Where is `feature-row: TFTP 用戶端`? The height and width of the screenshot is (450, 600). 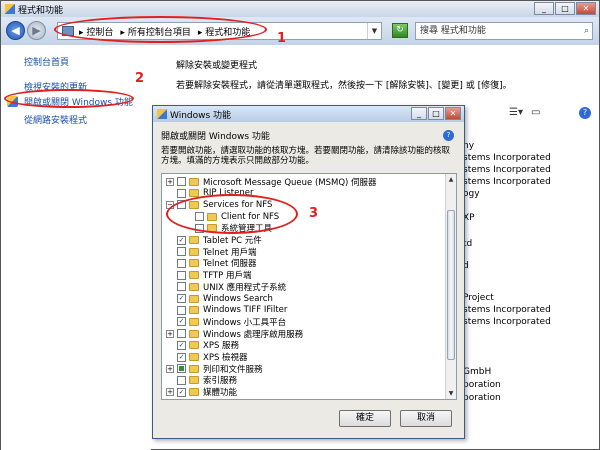 feature-row: TFTP 用戶端 is located at coordinates (208, 275).